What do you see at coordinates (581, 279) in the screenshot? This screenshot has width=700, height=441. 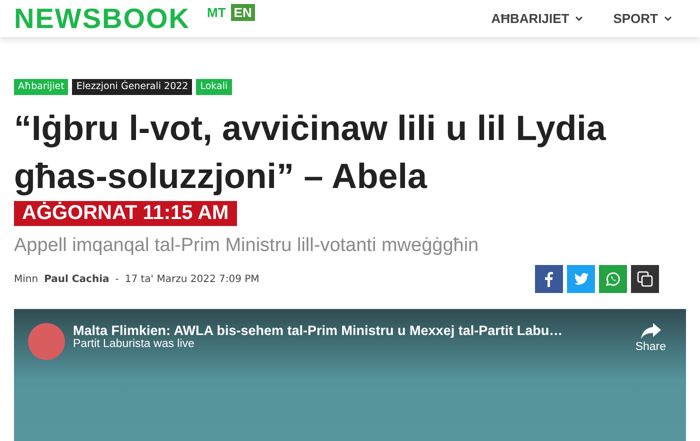 I see `bird-icon` at bounding box center [581, 279].